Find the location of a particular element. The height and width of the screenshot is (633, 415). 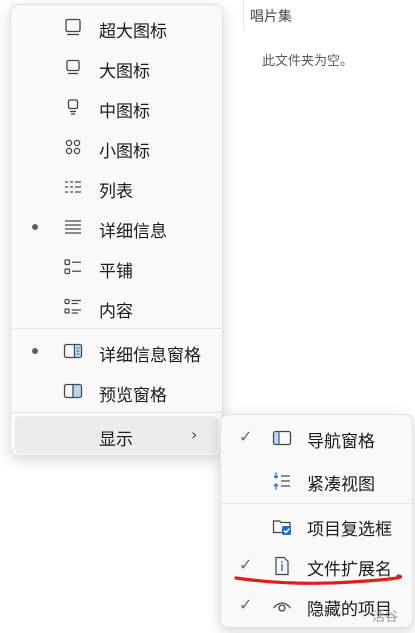

menu-item-show: 显示 › is located at coordinates (116, 435).